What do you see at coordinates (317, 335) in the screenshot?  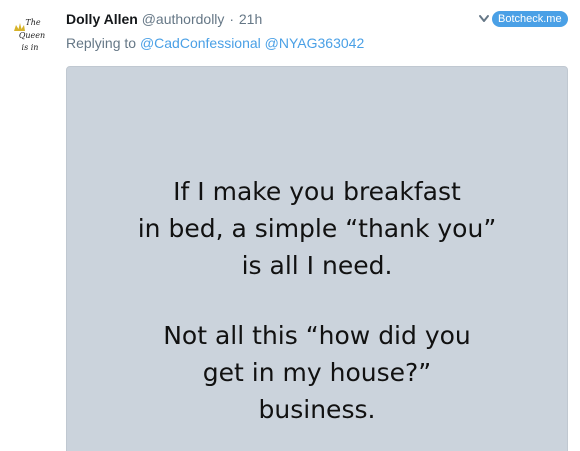 I see `image-text-line: Not all this “how did you` at bounding box center [317, 335].